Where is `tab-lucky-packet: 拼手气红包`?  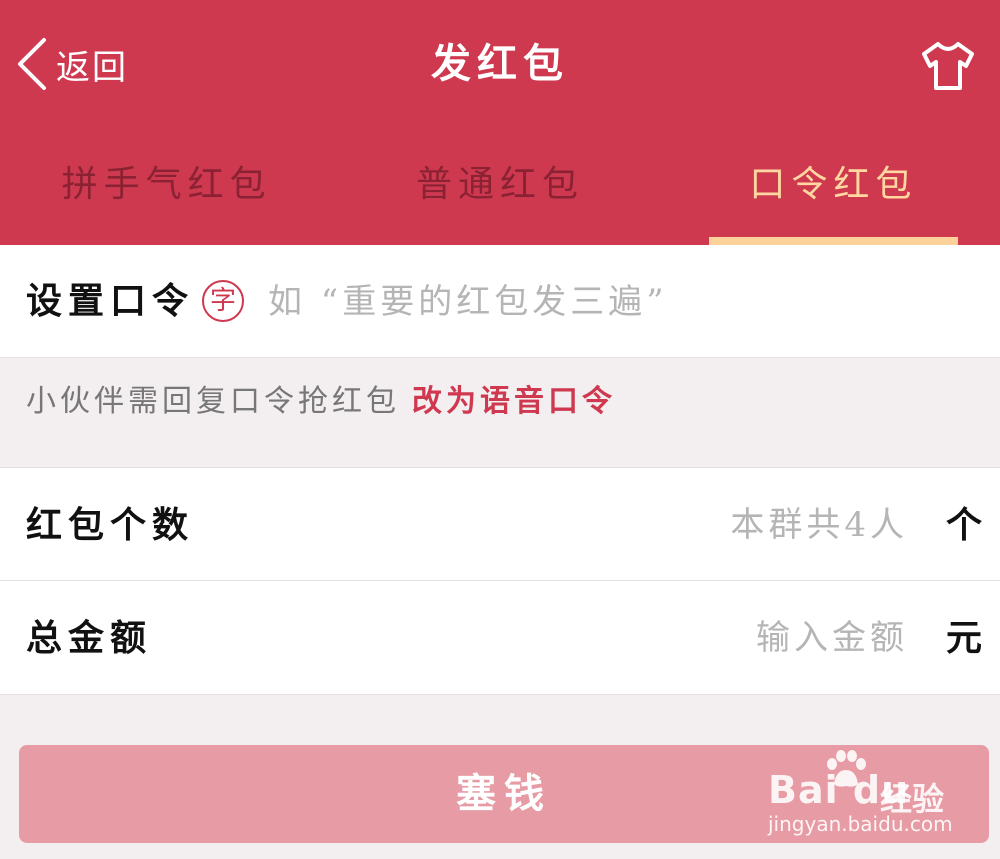 tab-lucky-packet: 拼手气红包 is located at coordinates (166, 197).